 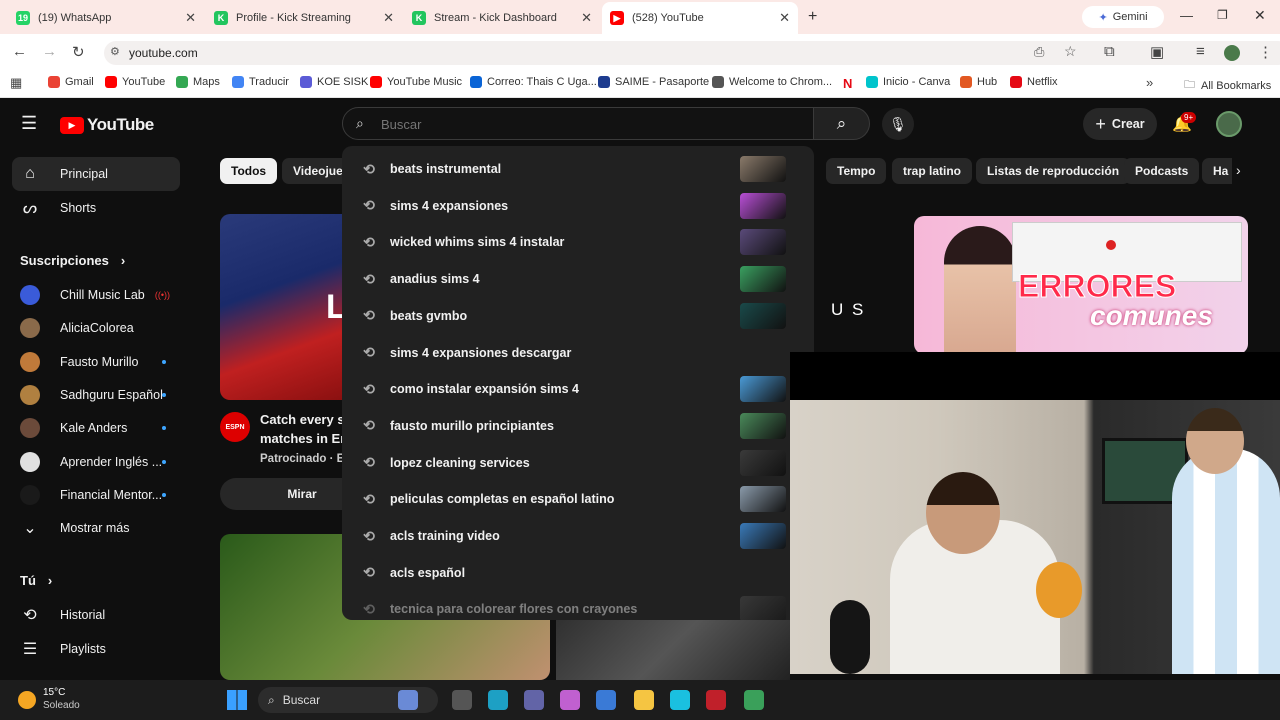 I want to click on create-button: + Crear, so click(x=1120, y=124).